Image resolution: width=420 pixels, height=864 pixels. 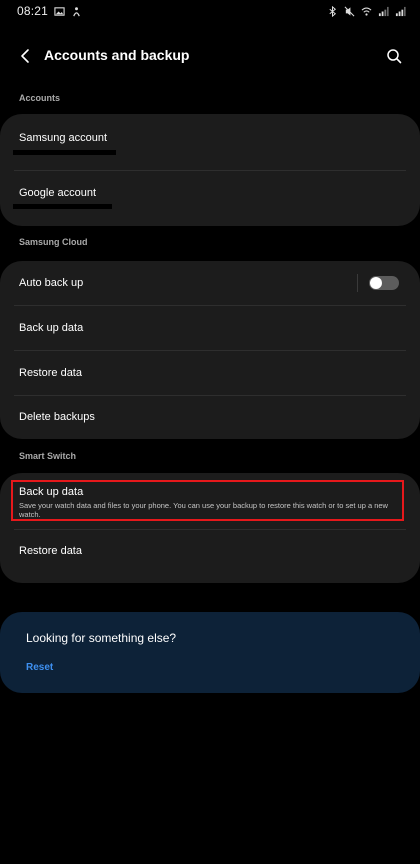 What do you see at coordinates (332, 11) in the screenshot?
I see `bluetooth-icon` at bounding box center [332, 11].